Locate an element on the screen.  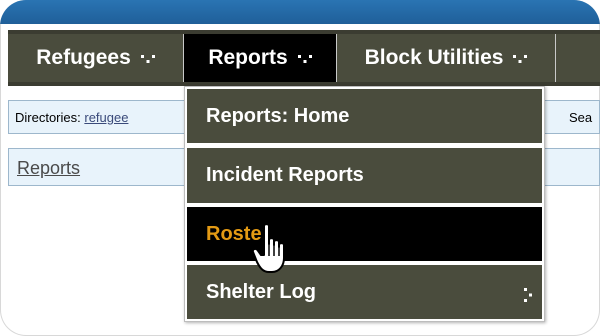
menu-item-incident-reports: Incident Reports is located at coordinates (364, 175).